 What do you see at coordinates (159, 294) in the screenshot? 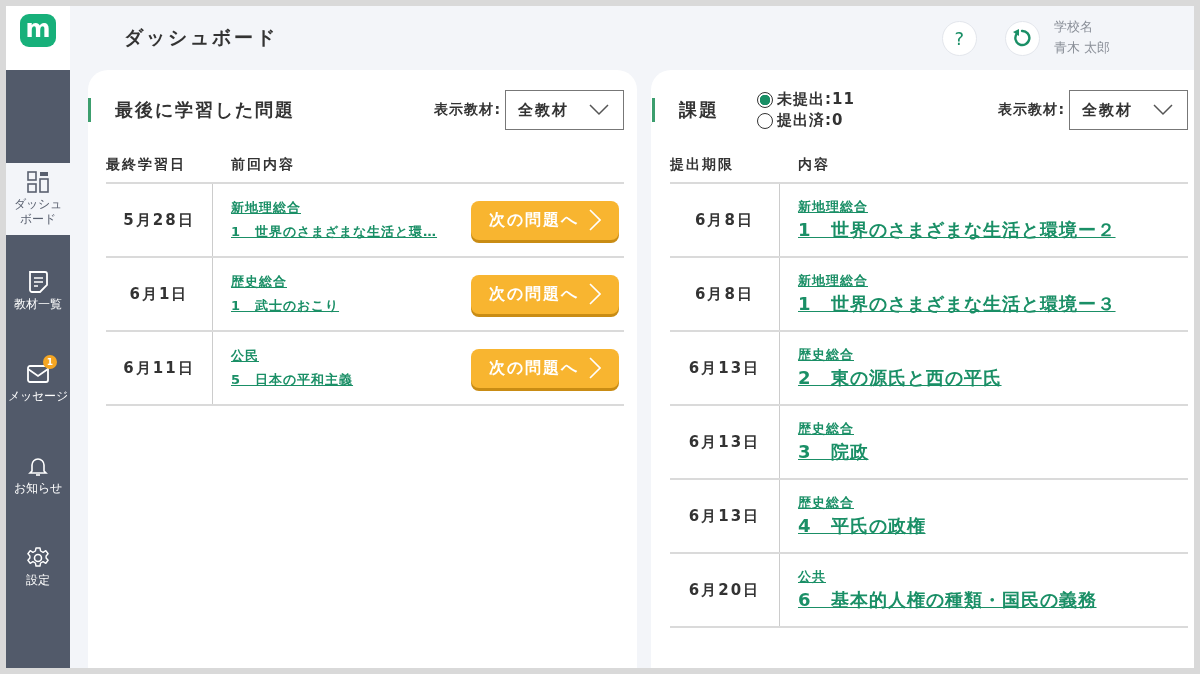
I see `date-cell: 6月1日` at bounding box center [159, 294].